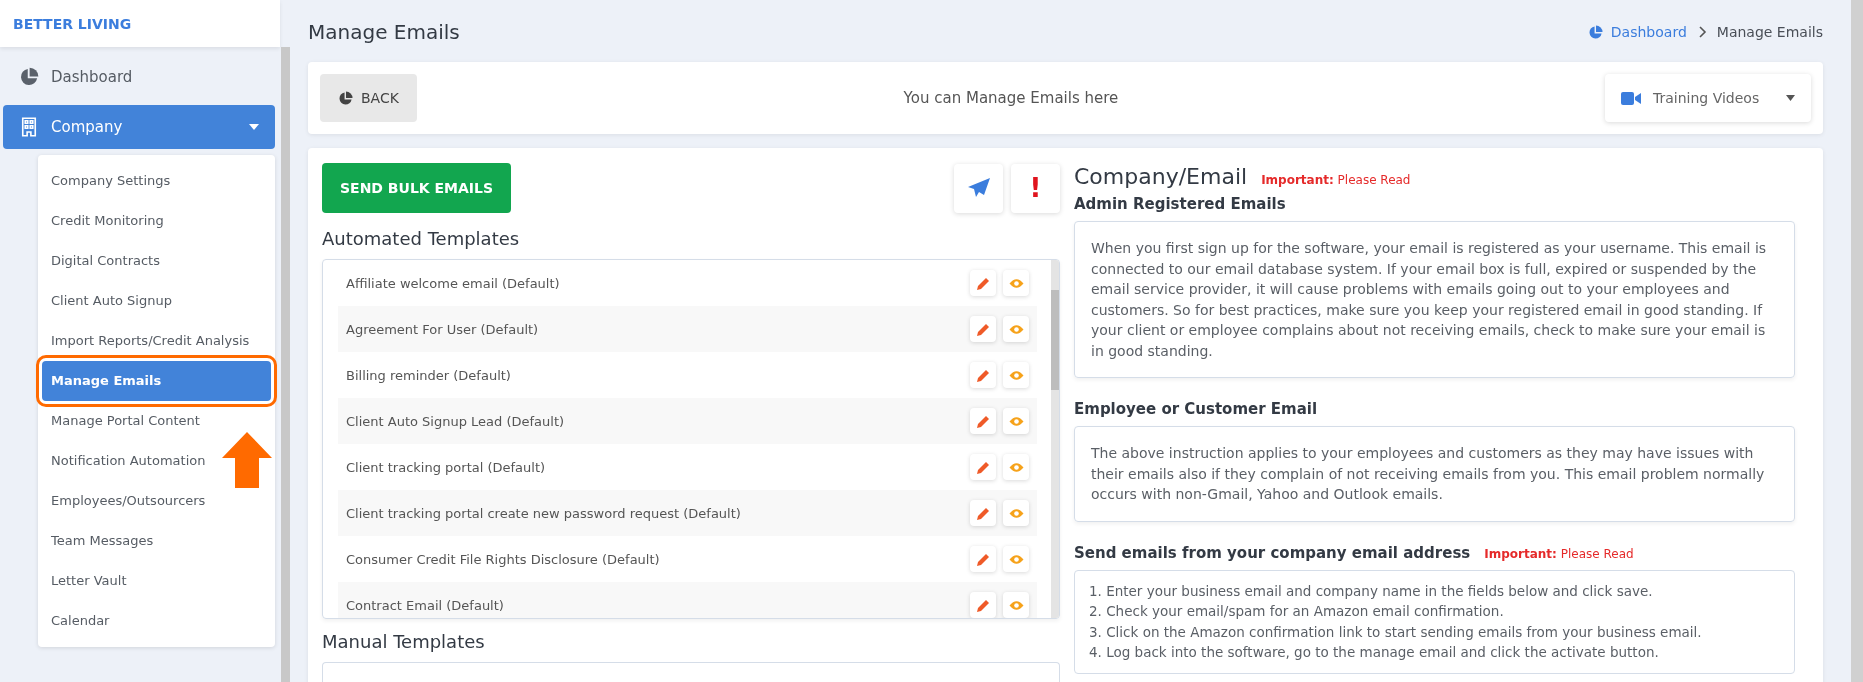  Describe the element at coordinates (1161, 176) in the screenshot. I see `section-title: Company/Email` at that location.